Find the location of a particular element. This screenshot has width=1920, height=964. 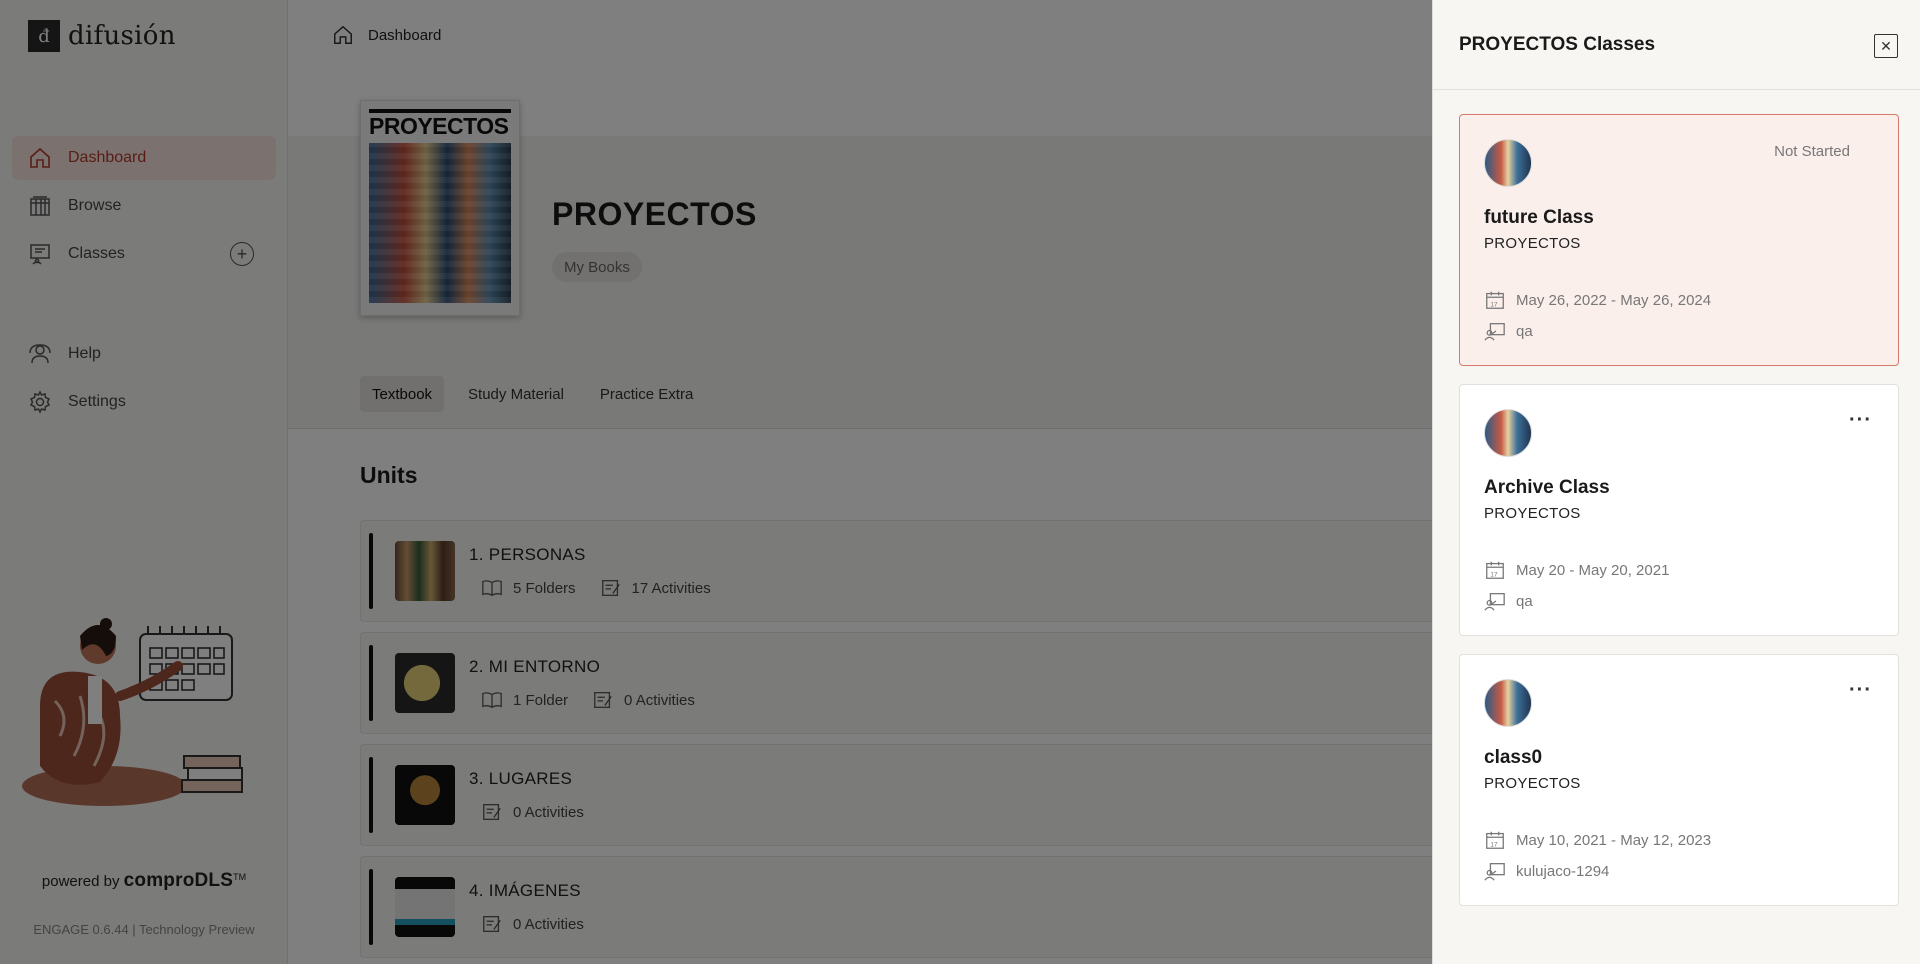

class-dates: 17 May 10, 2021 - May 12, 2023 is located at coordinates (1597, 840).